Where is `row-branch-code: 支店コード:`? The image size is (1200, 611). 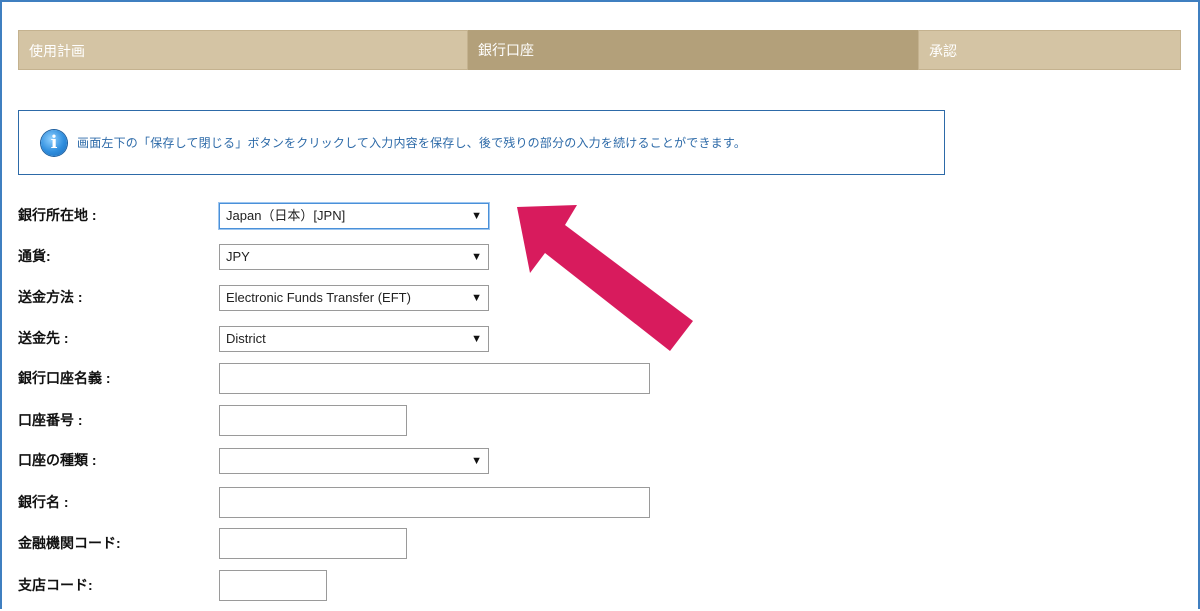
row-branch-code: 支店コード: is located at coordinates (188, 585).